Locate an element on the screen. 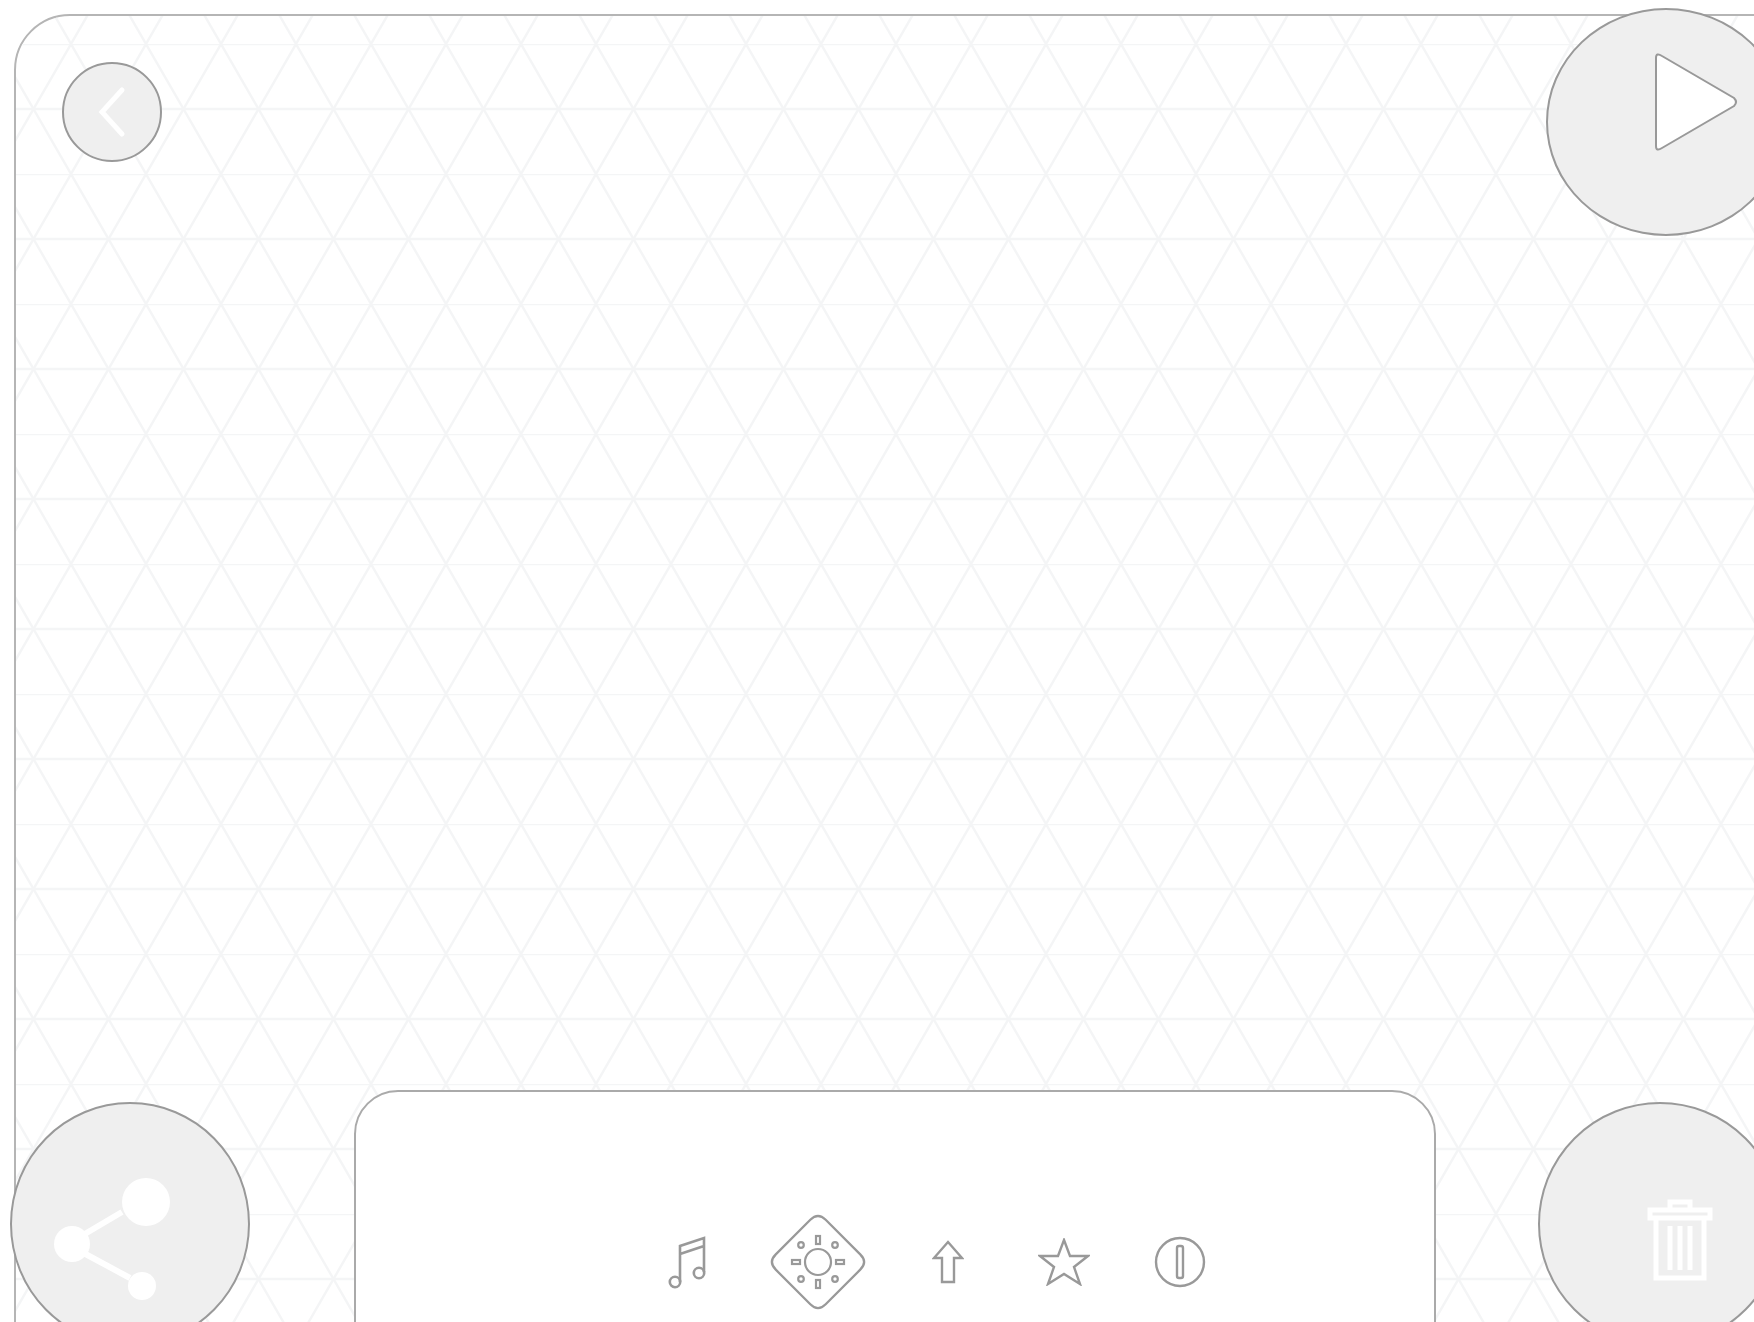 The width and height of the screenshot is (1754, 1322). music-note-icon is located at coordinates (688, 1262).